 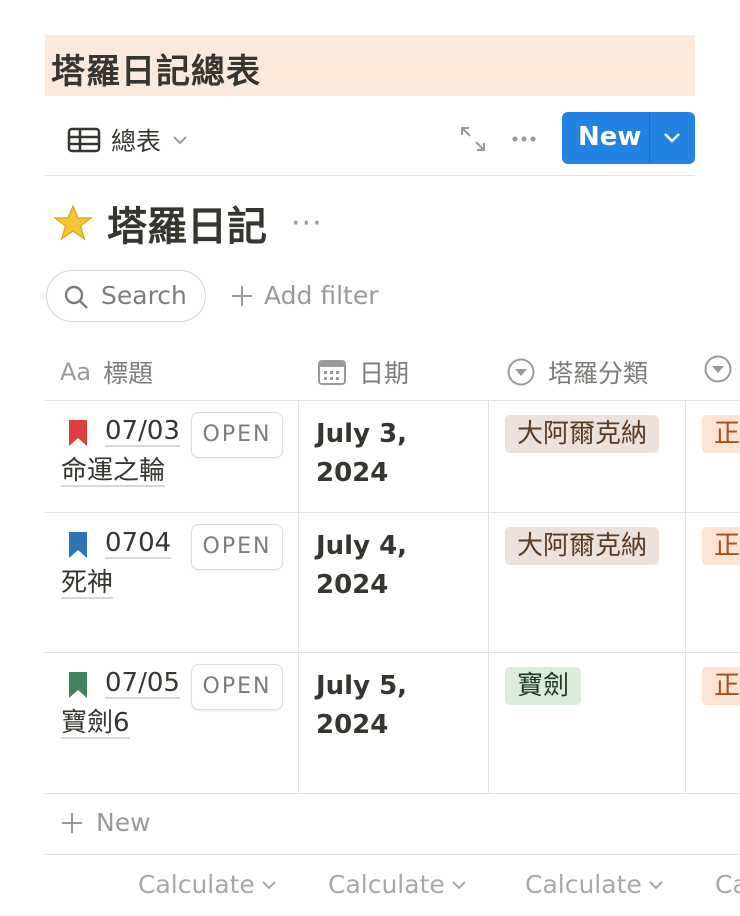 I want to click on column-label: 標題, so click(x=128, y=373).